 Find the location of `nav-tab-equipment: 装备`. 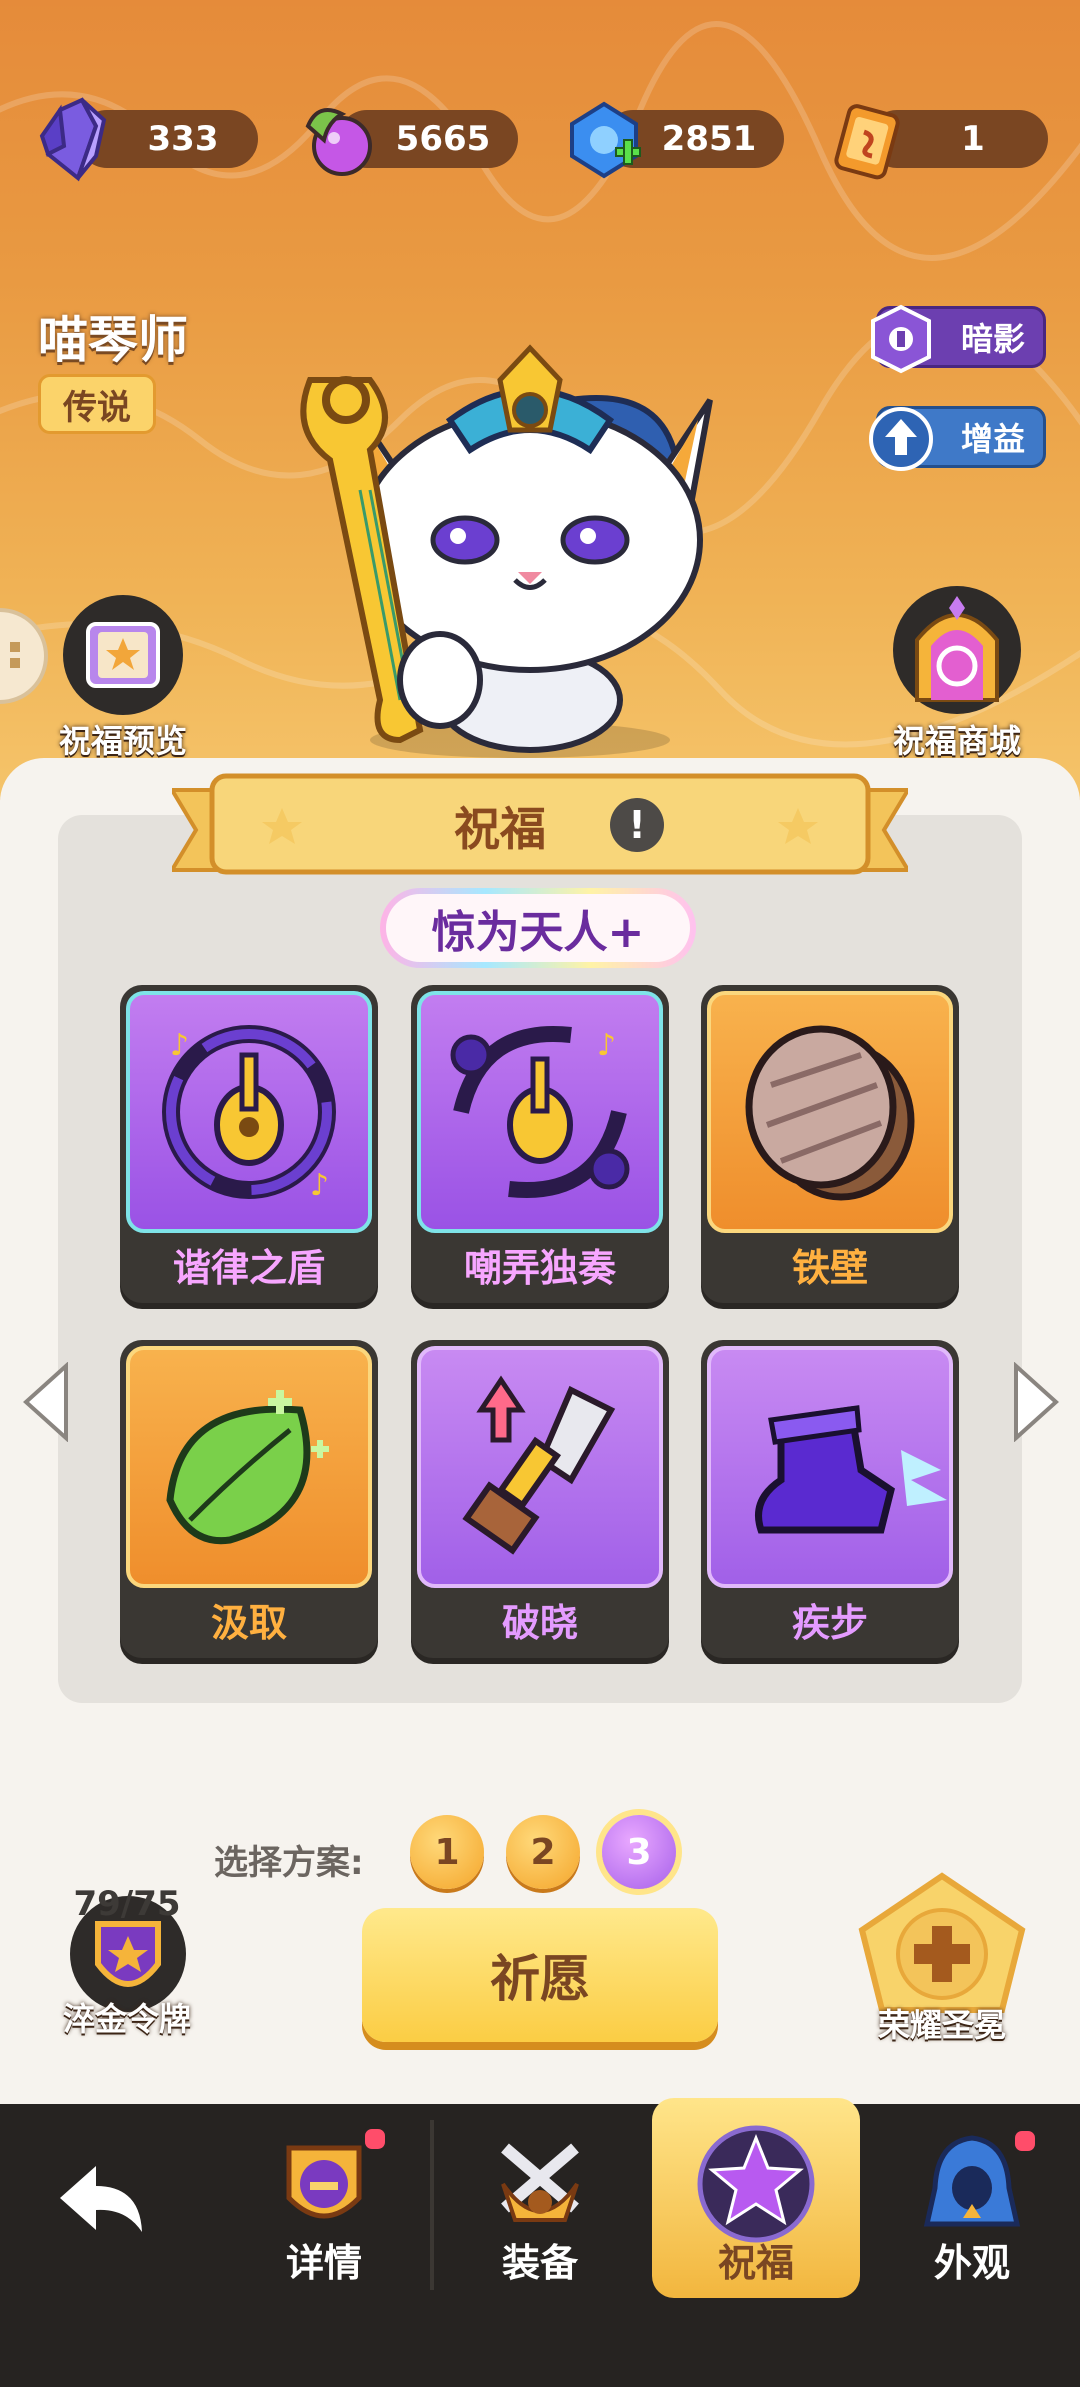

nav-tab-equipment: 装备 is located at coordinates (540, 2204).